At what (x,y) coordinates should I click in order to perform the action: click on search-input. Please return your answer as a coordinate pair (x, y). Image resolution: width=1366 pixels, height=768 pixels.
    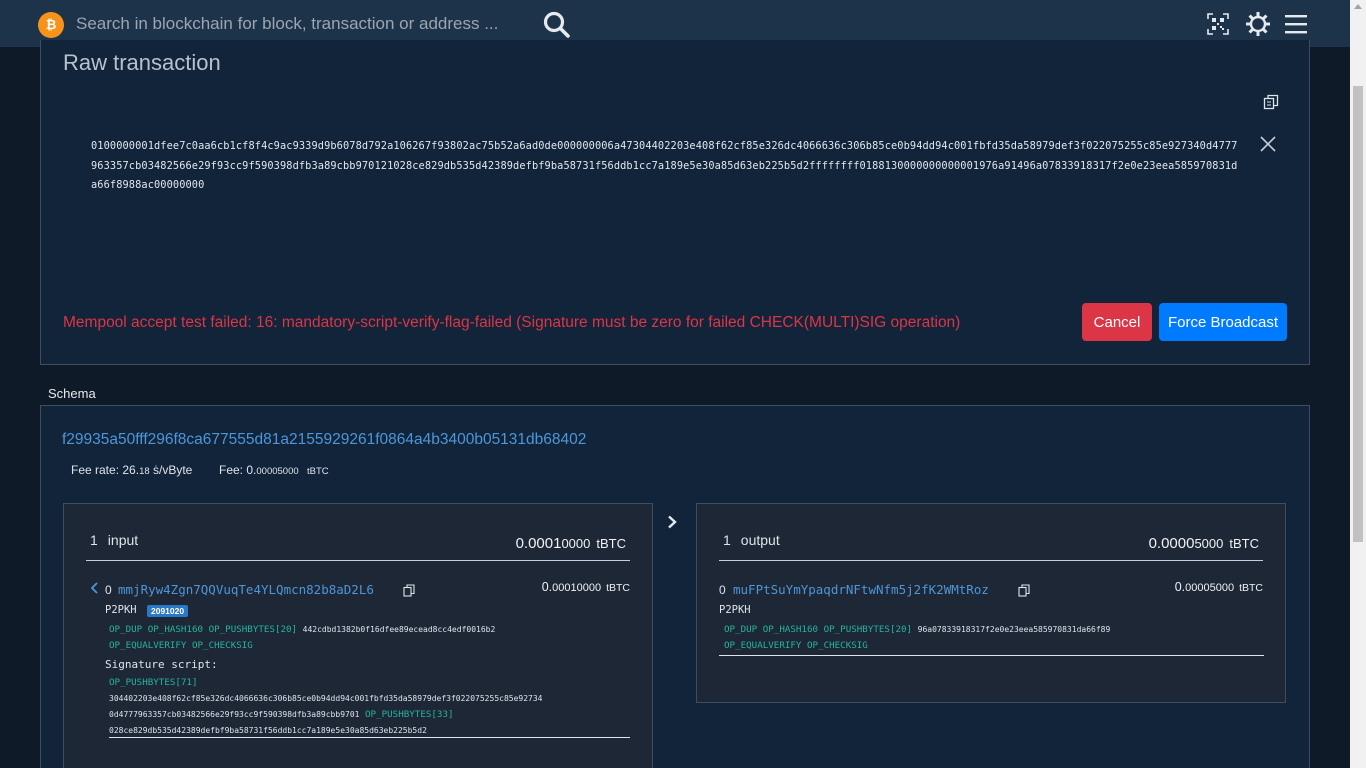
    Looking at the image, I should click on (301, 24).